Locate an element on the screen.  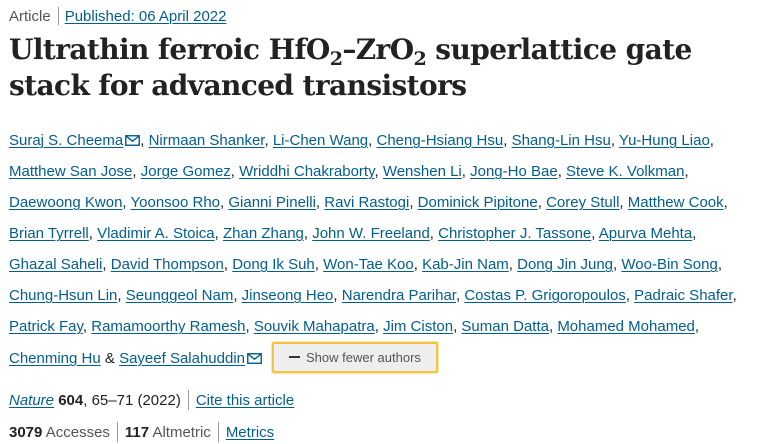
author-item: Narendra Parihar, is located at coordinates (401, 295).